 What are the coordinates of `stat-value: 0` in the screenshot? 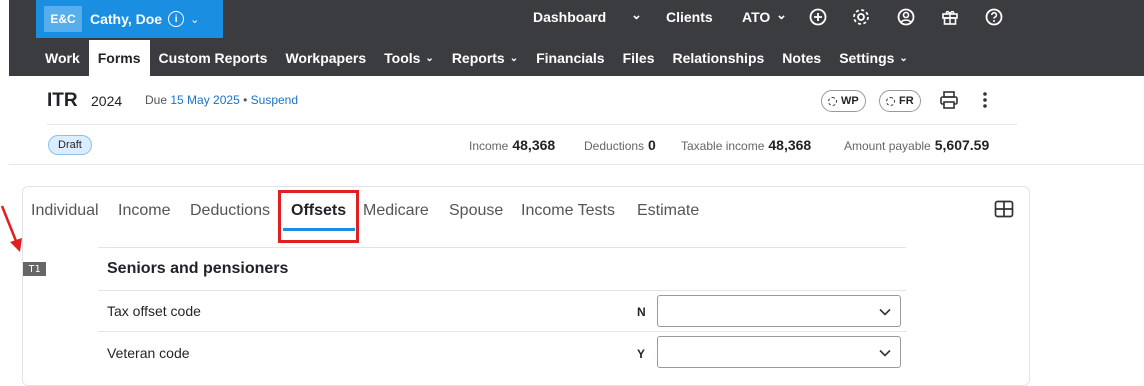 It's located at (652, 145).